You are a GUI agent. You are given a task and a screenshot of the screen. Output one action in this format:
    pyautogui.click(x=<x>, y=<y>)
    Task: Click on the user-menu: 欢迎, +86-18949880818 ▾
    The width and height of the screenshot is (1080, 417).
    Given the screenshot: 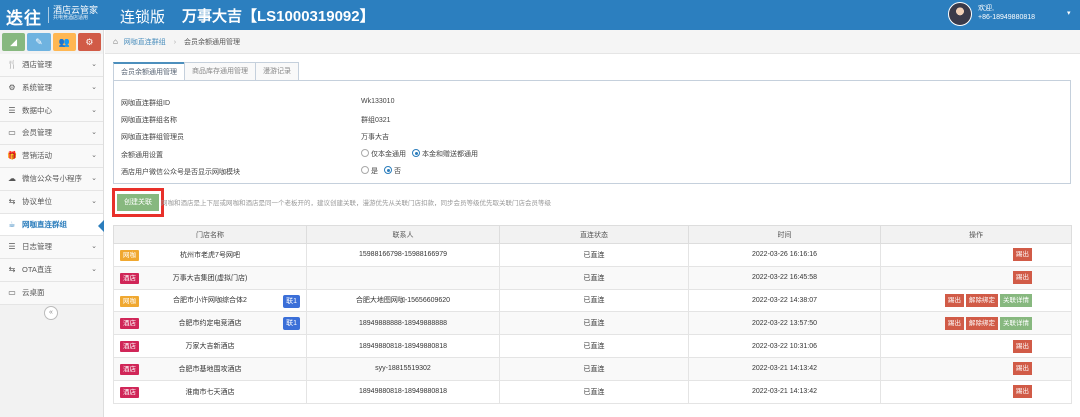 What is the action you would take?
    pyautogui.click(x=1011, y=15)
    